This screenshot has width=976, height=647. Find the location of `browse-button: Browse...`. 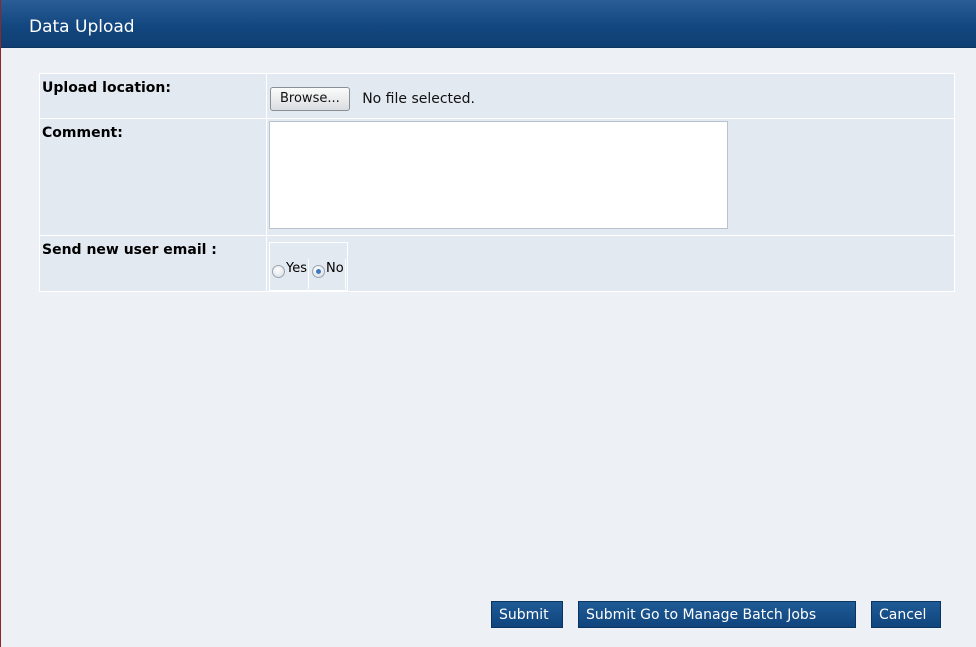

browse-button: Browse... is located at coordinates (310, 99).